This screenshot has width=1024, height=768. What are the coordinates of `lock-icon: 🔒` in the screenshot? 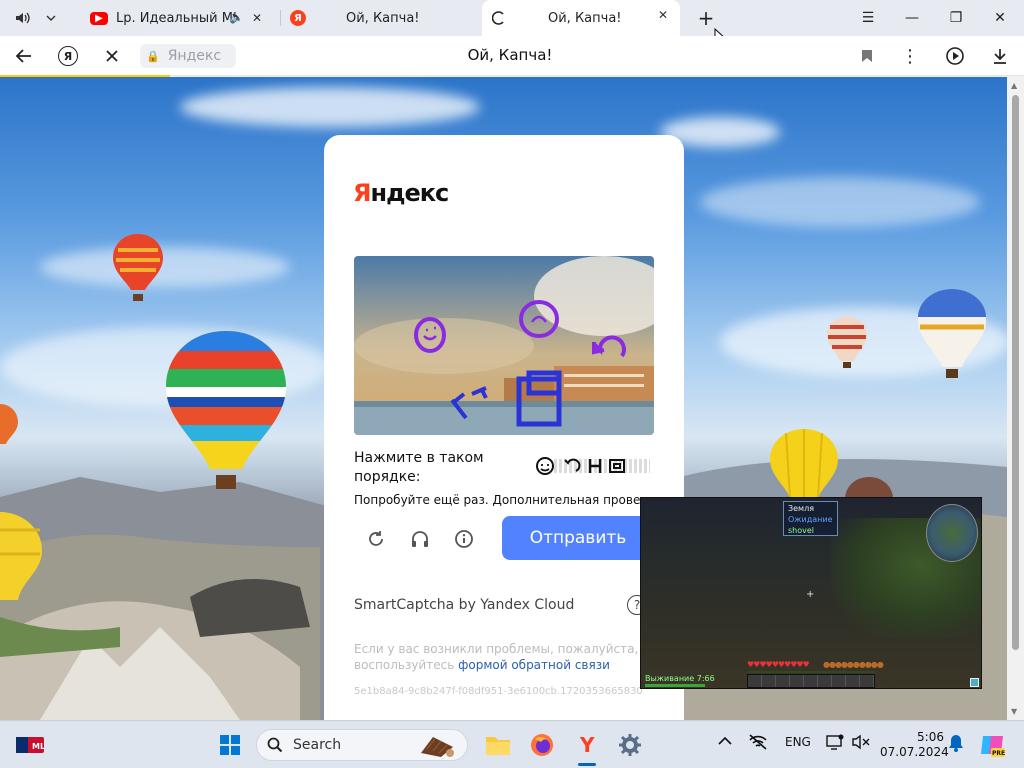 It's located at (153, 56).